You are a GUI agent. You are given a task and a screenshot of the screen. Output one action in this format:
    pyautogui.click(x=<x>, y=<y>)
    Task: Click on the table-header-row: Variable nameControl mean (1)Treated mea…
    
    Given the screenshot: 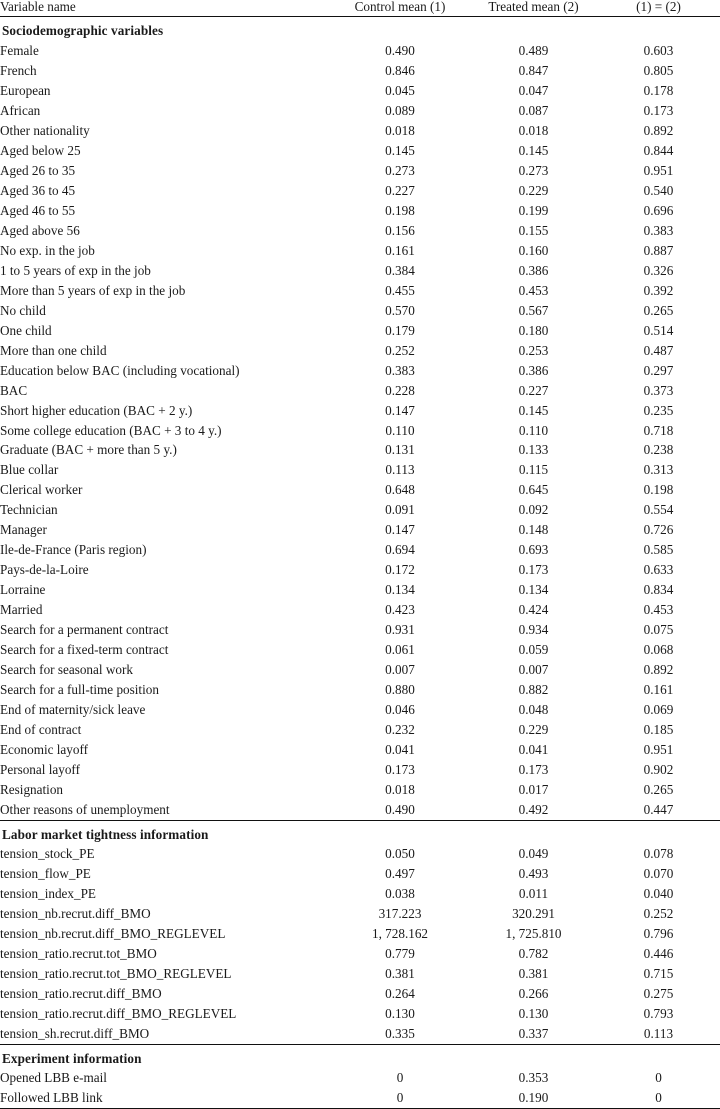 What is the action you would take?
    pyautogui.click(x=360, y=8)
    